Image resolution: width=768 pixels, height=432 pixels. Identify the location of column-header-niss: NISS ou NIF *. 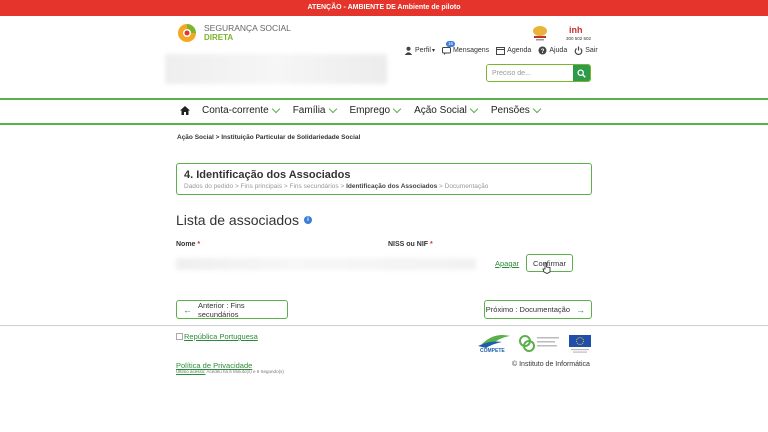
(410, 244).